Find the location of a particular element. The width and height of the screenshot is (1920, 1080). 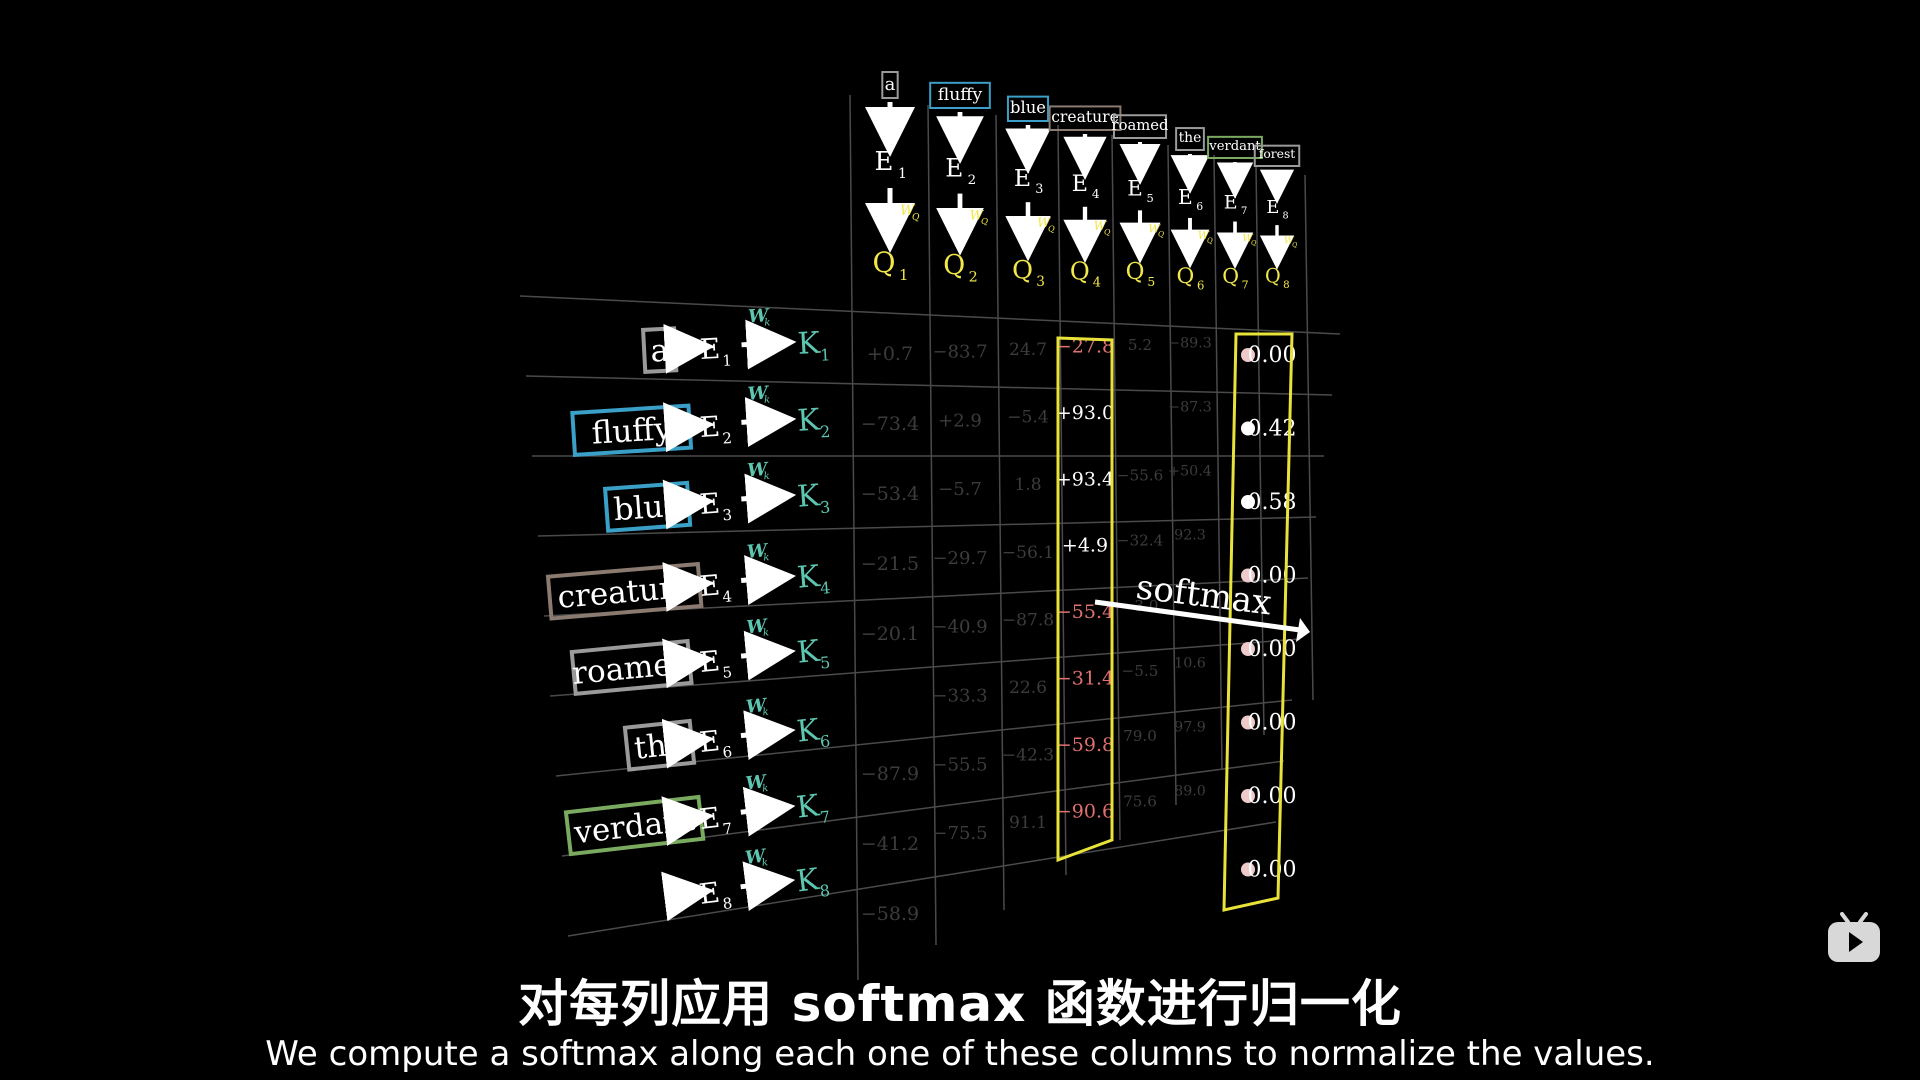

grid-cell-value: −40.9 is located at coordinates (959, 627).